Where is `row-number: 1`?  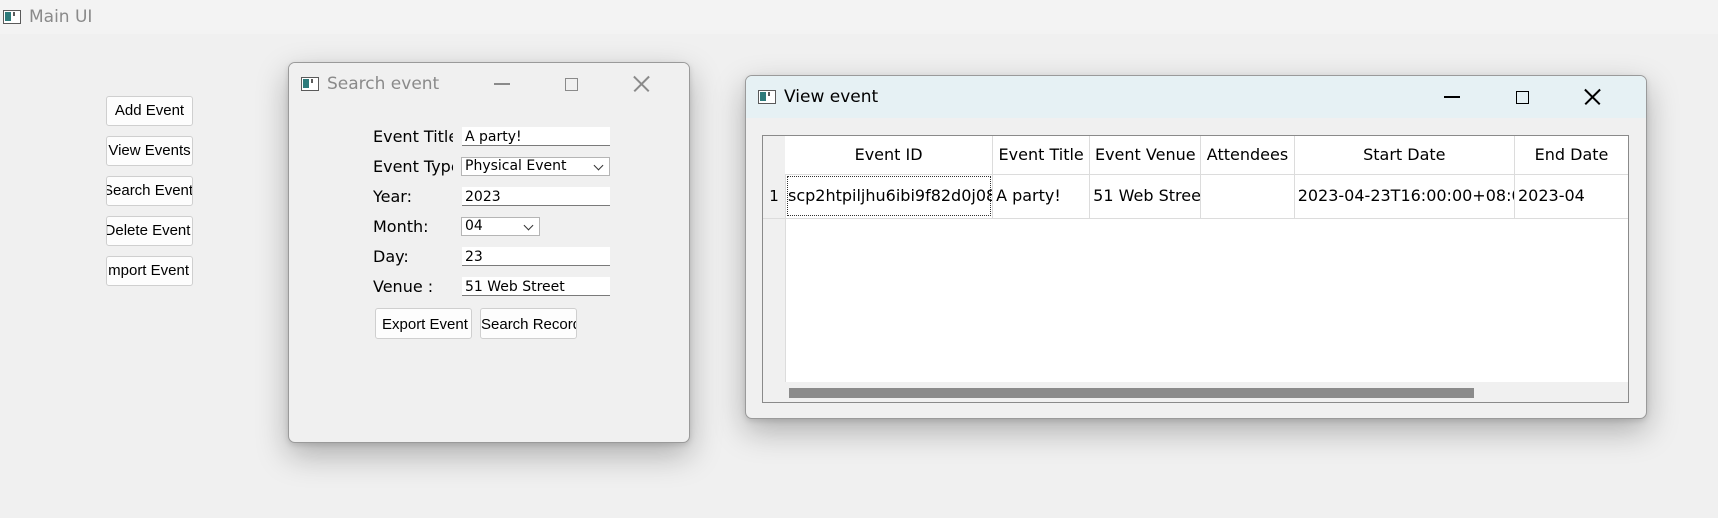
row-number: 1 is located at coordinates (774, 196).